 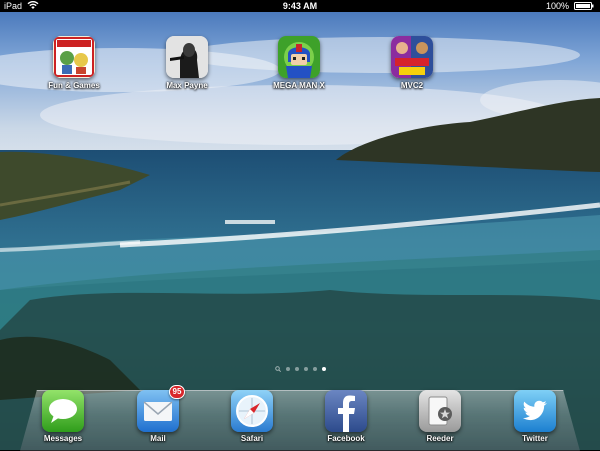 I want to click on page-indicator, so click(x=300, y=369).